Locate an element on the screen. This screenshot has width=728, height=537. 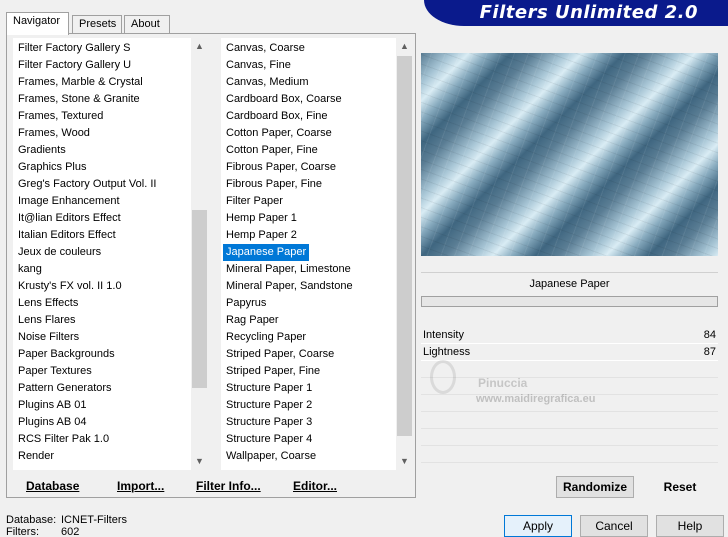
category-item: Krusty's FX vol. II 1.0 is located at coordinates (110, 286).